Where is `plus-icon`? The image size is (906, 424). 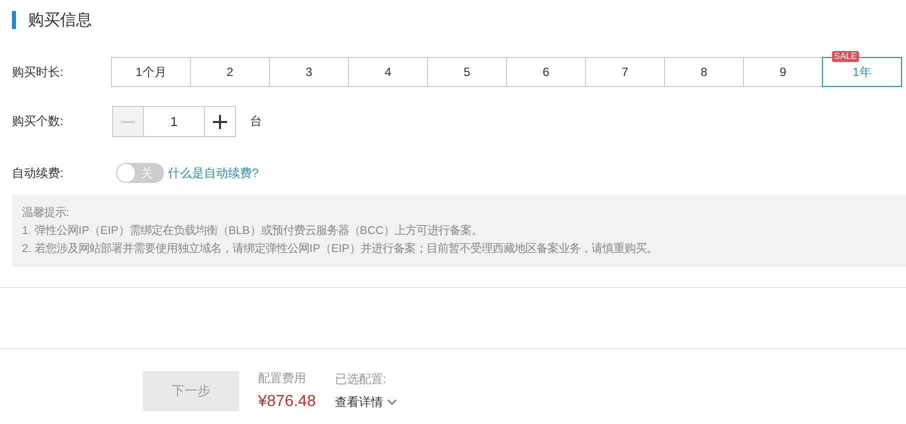
plus-icon is located at coordinates (220, 121).